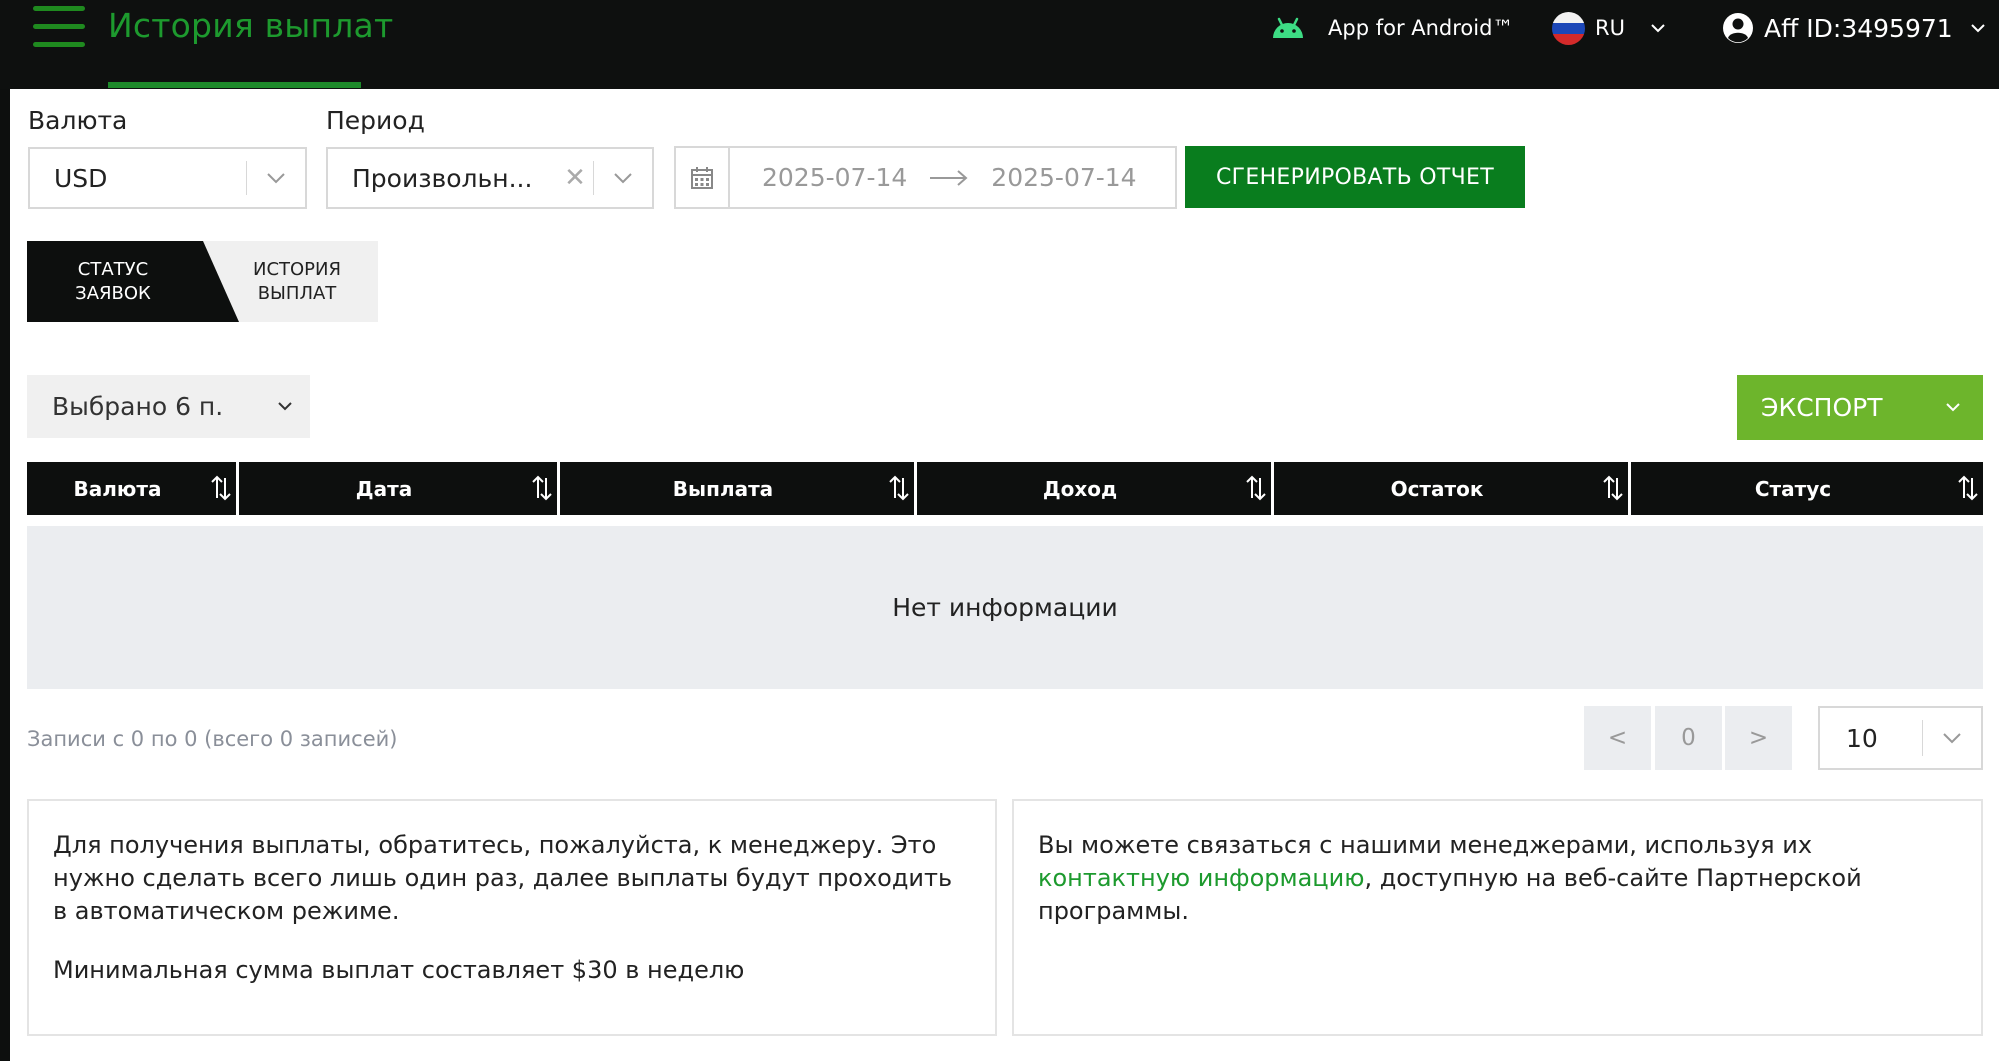 The width and height of the screenshot is (1999, 1061). I want to click on date-range-picker: 2025-07-14 2025-07-14, so click(925, 177).